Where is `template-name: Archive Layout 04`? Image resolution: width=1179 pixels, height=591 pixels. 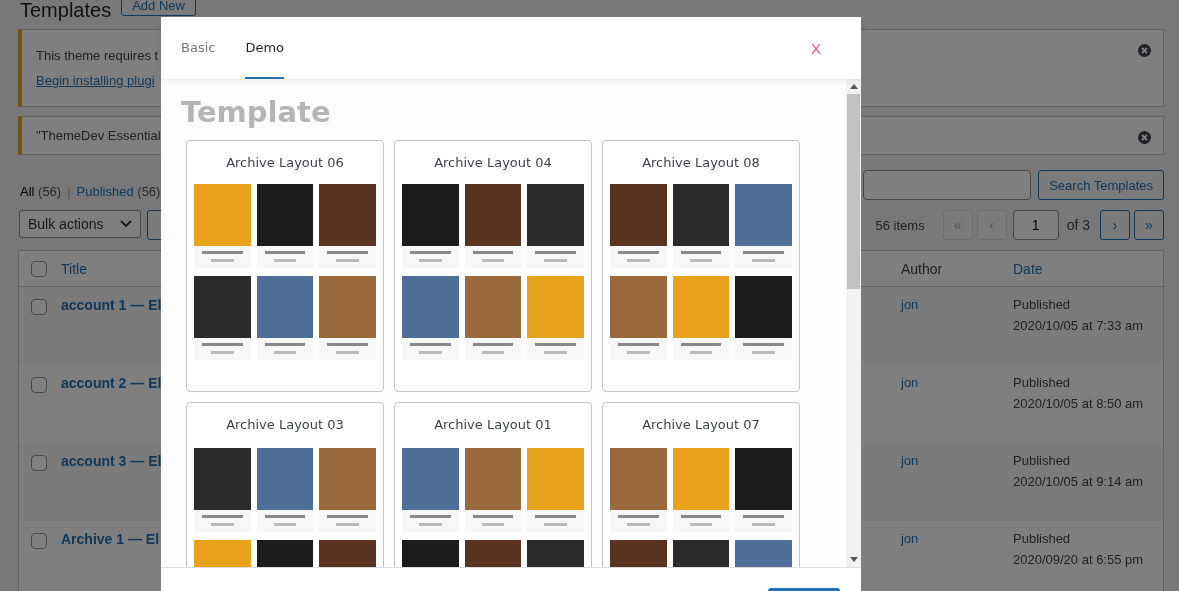 template-name: Archive Layout 04 is located at coordinates (493, 162).